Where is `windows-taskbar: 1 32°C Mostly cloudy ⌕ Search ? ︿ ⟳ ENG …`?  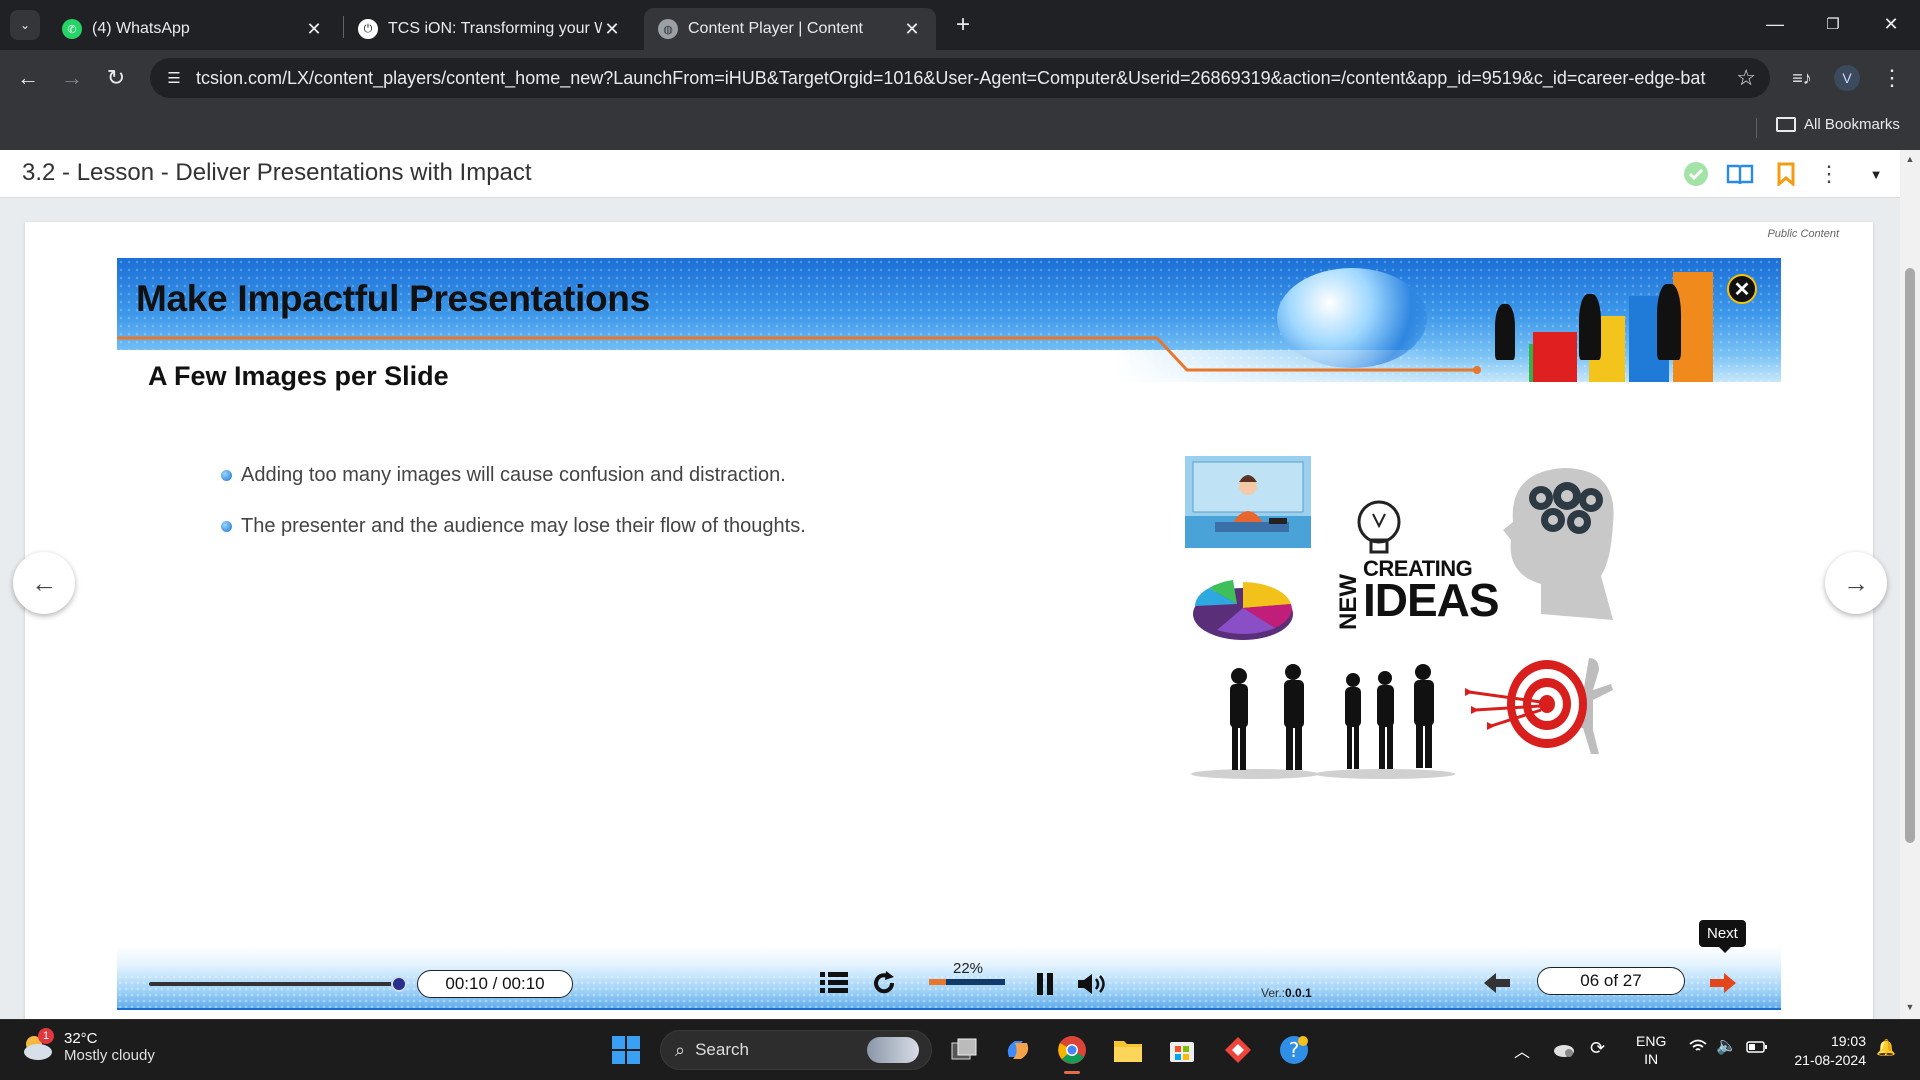 windows-taskbar: 1 32°C Mostly cloudy ⌕ Search ? ︿ ⟳ ENG … is located at coordinates (960, 1049).